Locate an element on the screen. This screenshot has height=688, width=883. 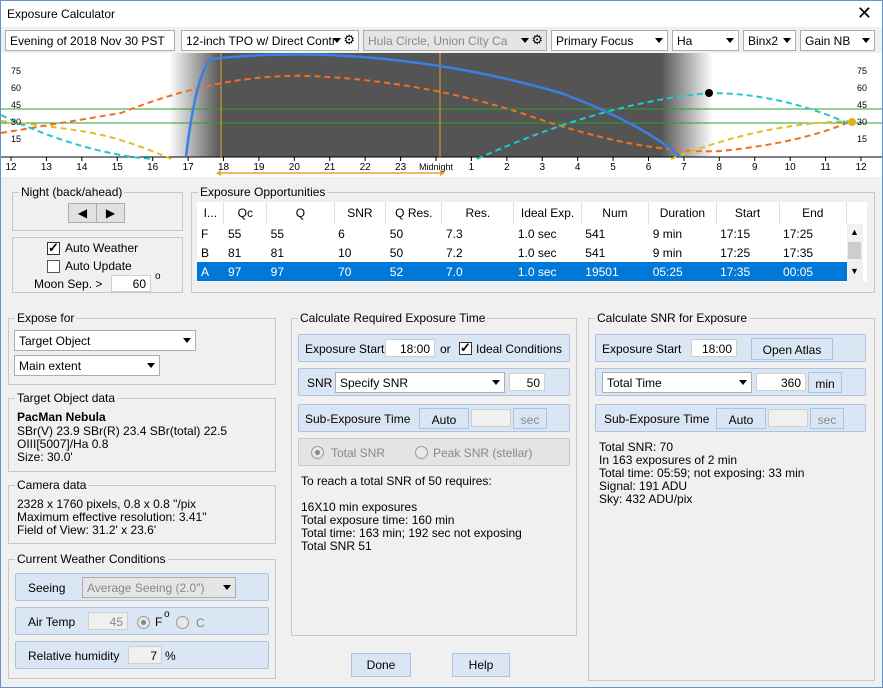
help-button: Help is located at coordinates (481, 665).